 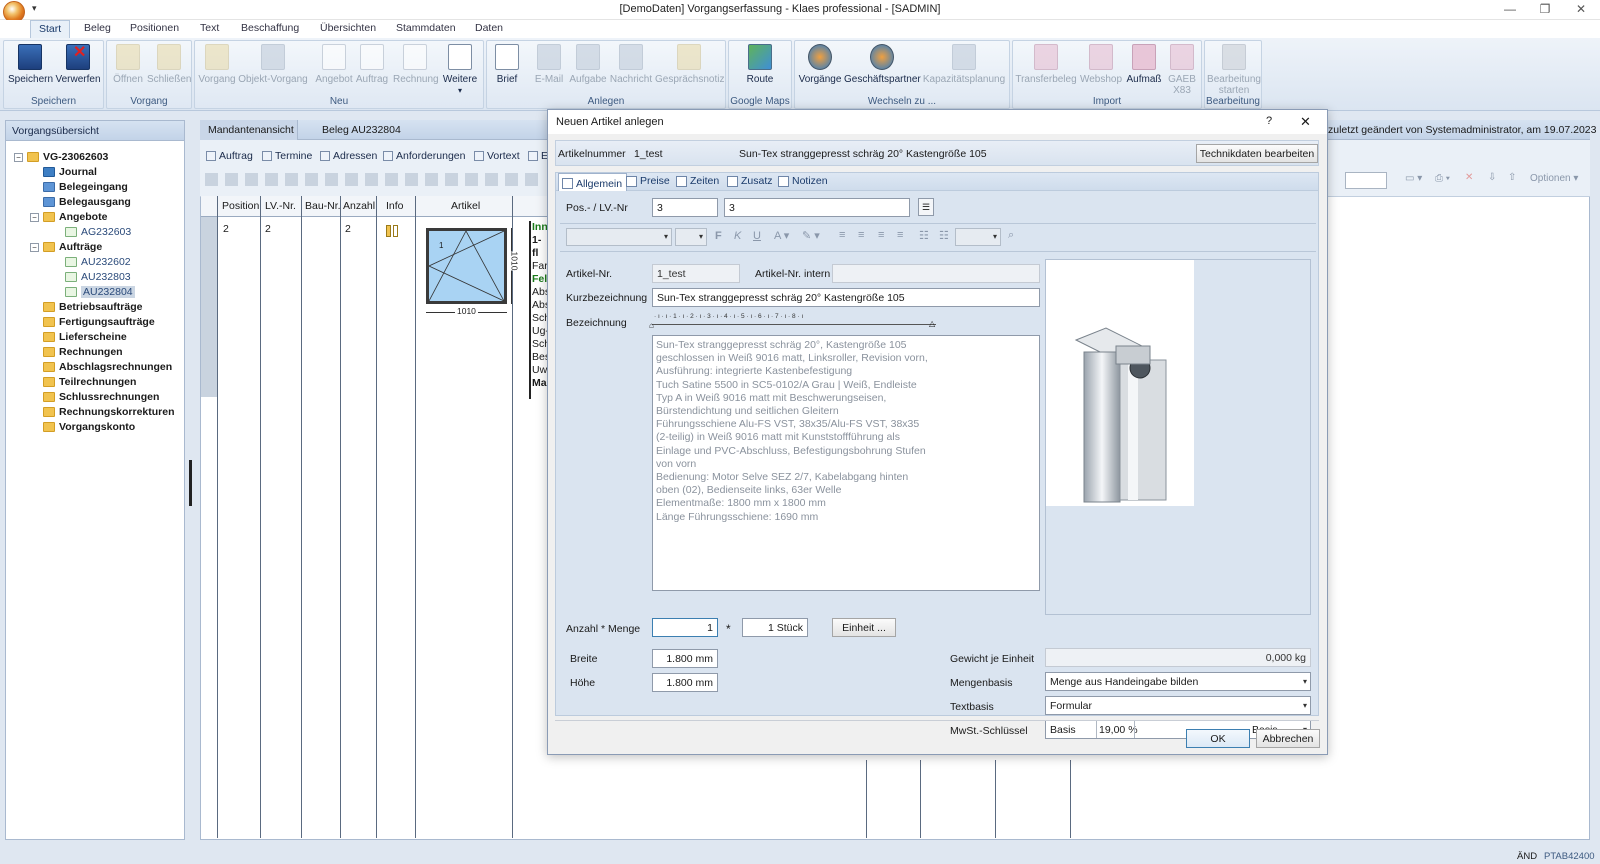 I want to click on route-button: Route, so click(x=760, y=64).